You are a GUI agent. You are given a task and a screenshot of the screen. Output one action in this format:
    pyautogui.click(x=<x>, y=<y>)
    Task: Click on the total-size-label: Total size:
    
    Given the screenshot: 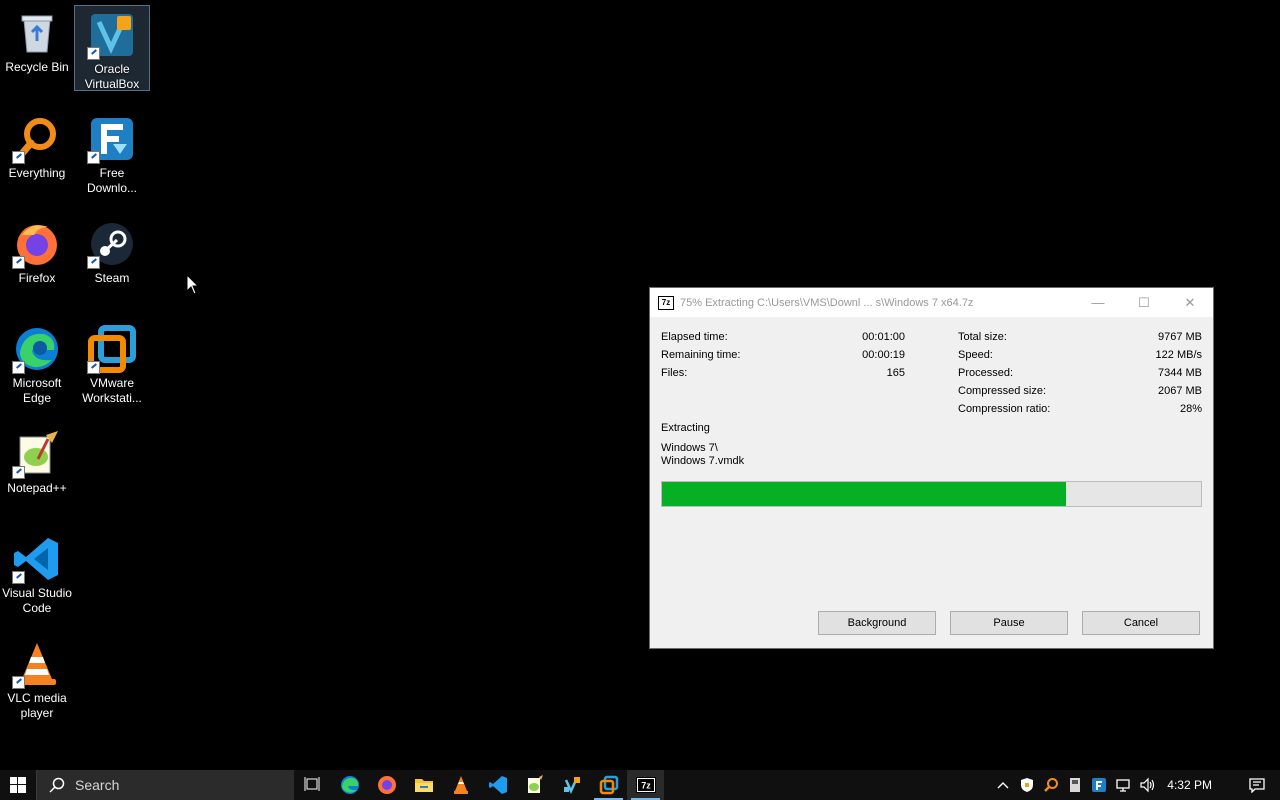 What is the action you would take?
    pyautogui.click(x=982, y=337)
    